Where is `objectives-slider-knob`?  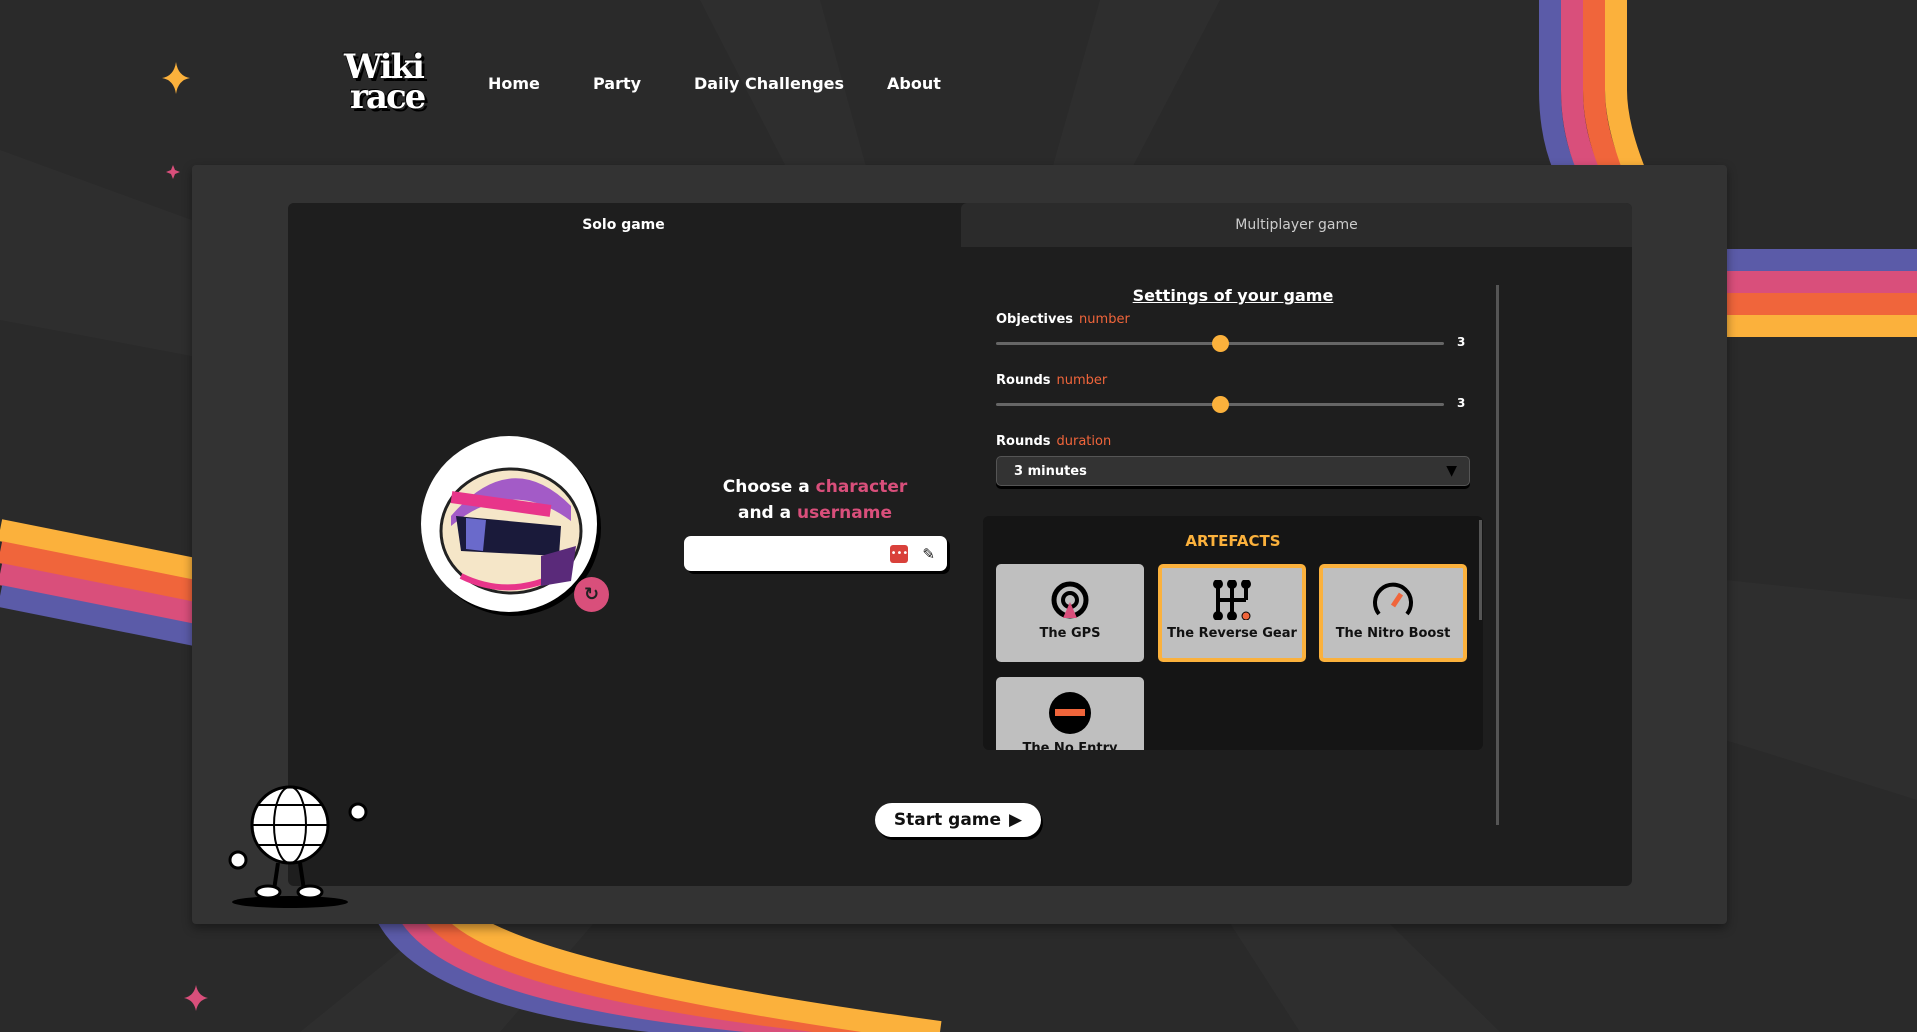
objectives-slider-knob is located at coordinates (1220, 343).